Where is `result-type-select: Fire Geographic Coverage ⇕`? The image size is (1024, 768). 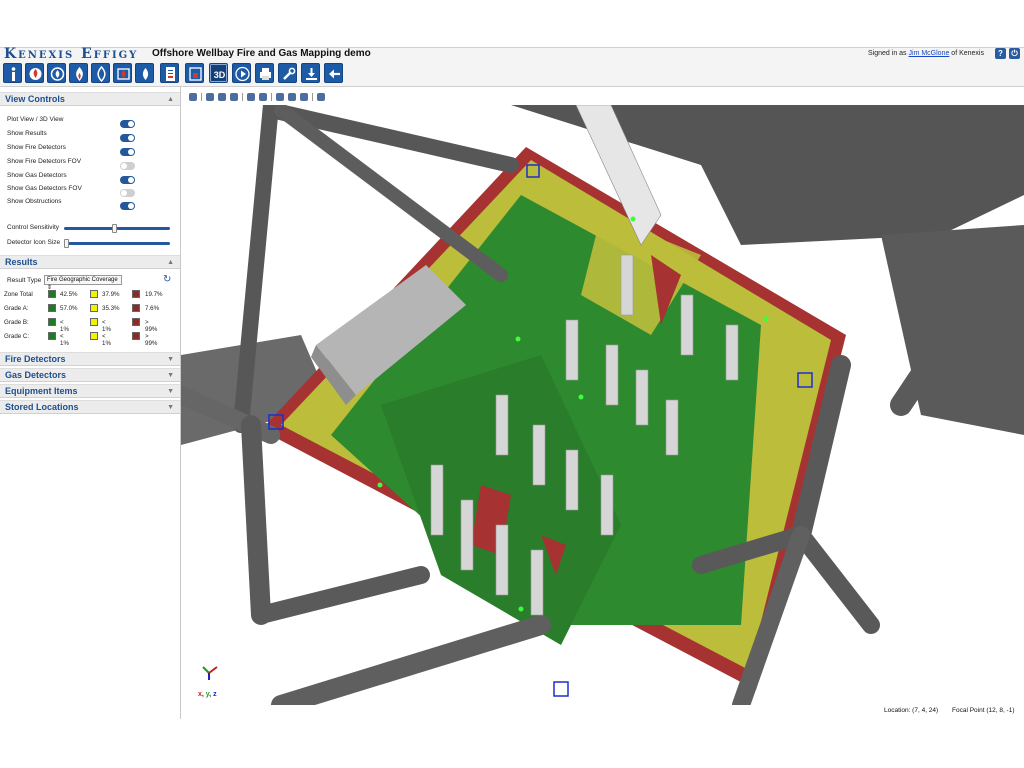
result-type-select: Fire Geographic Coverage ⇕ is located at coordinates (83, 283).